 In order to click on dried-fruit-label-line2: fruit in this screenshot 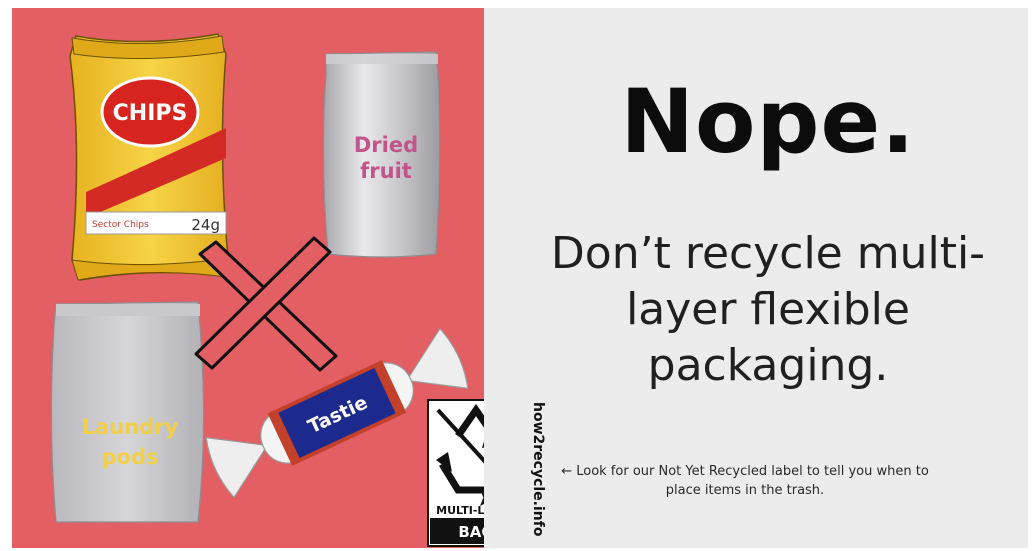, I will do `click(386, 171)`.